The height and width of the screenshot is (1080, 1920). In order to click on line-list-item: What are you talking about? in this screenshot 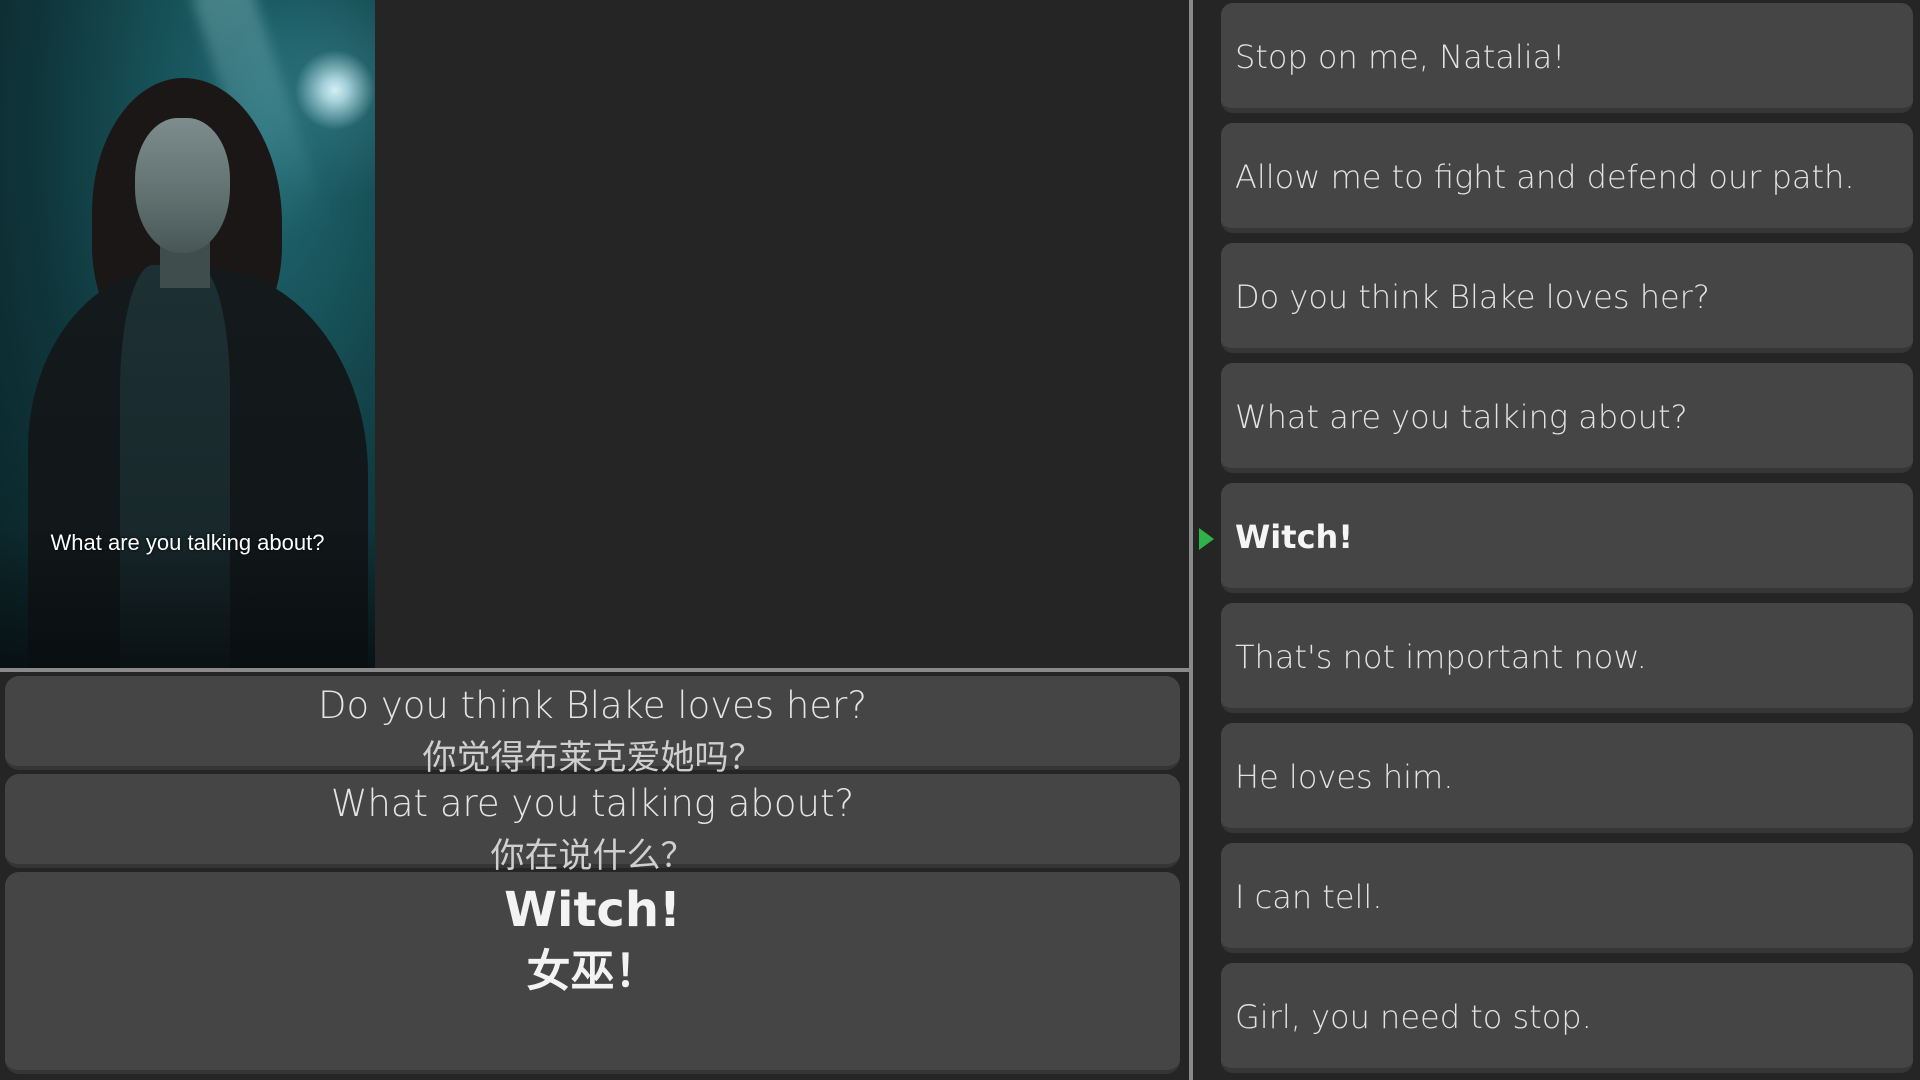, I will do `click(1567, 418)`.